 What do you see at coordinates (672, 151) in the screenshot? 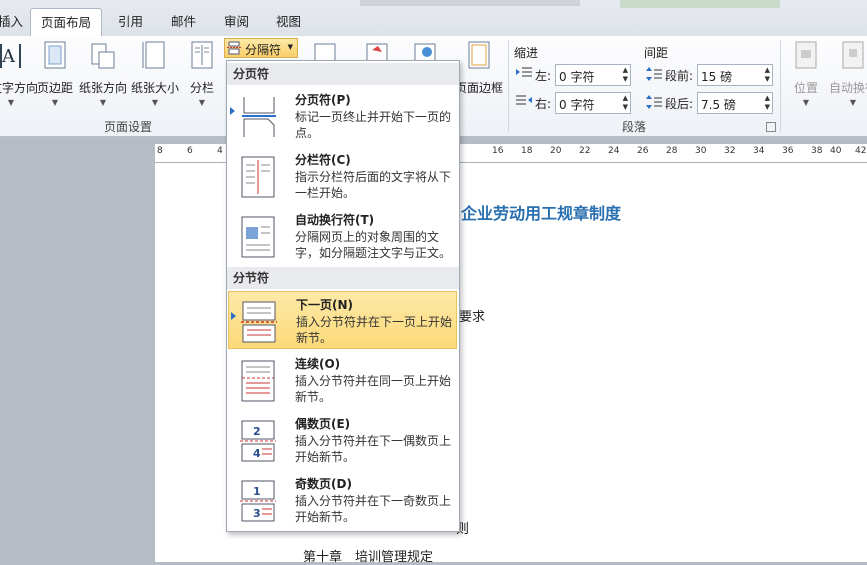
I see `ruler-tick: 28` at bounding box center [672, 151].